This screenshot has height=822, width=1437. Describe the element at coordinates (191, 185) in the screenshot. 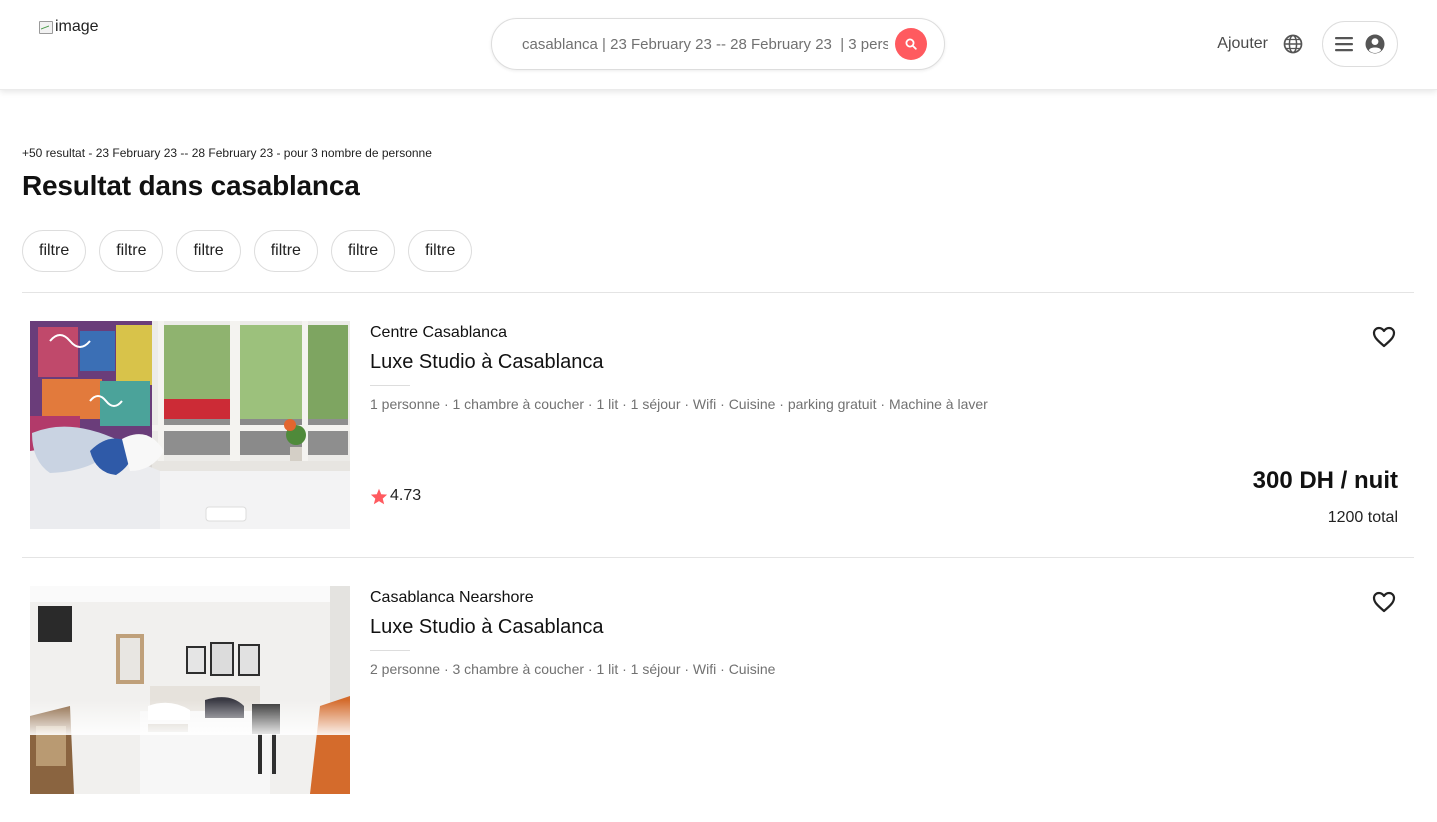

I see `page-title: Resultat dans casablanca` at that location.